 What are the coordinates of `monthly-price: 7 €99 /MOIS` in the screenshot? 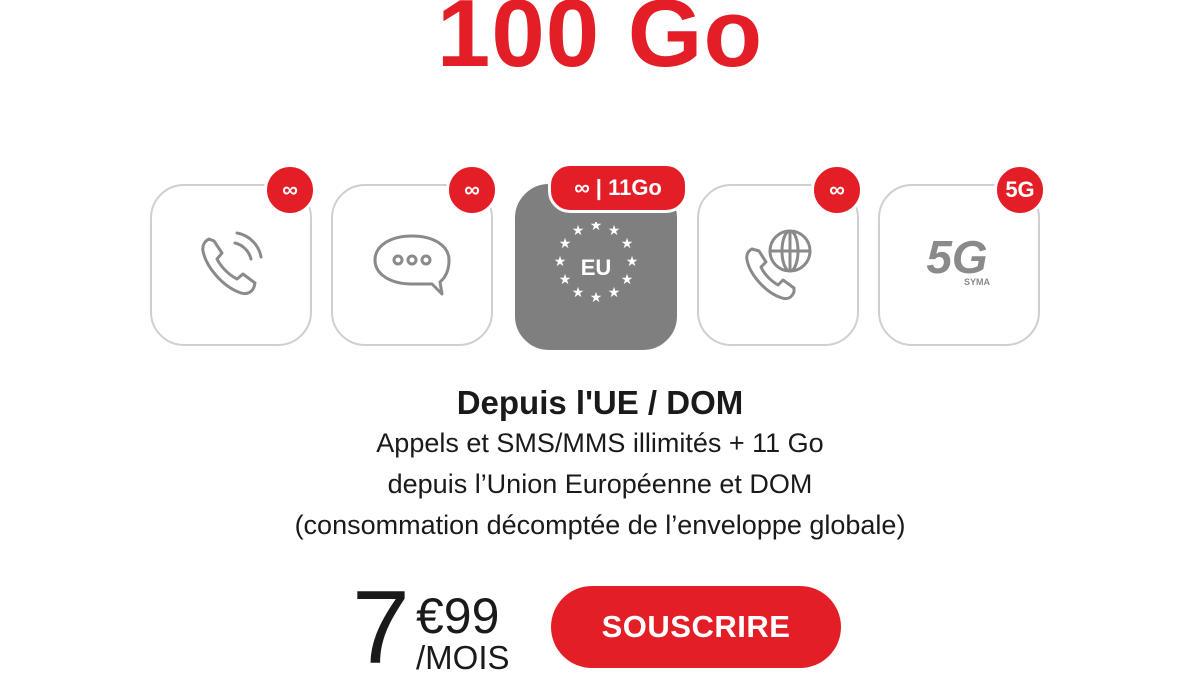 It's located at (442, 628).